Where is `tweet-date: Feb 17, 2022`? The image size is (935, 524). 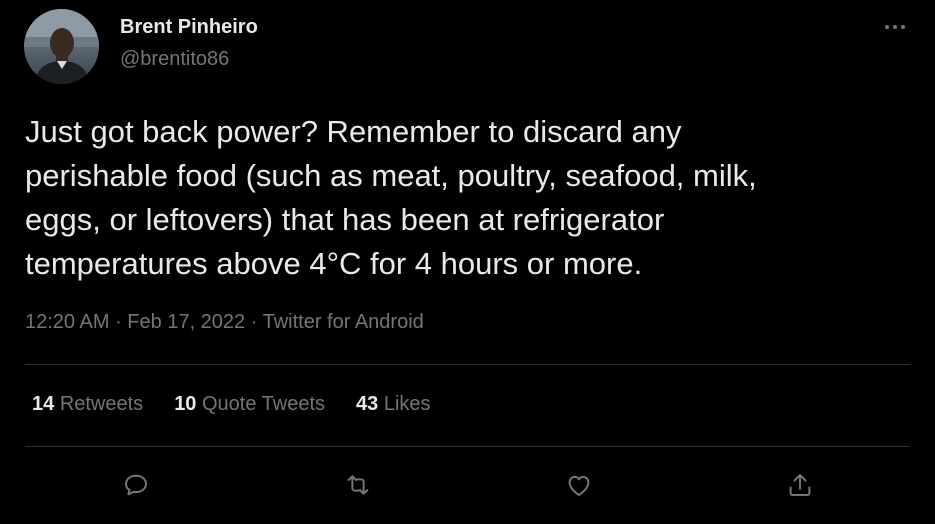 tweet-date: Feb 17, 2022 is located at coordinates (186, 322).